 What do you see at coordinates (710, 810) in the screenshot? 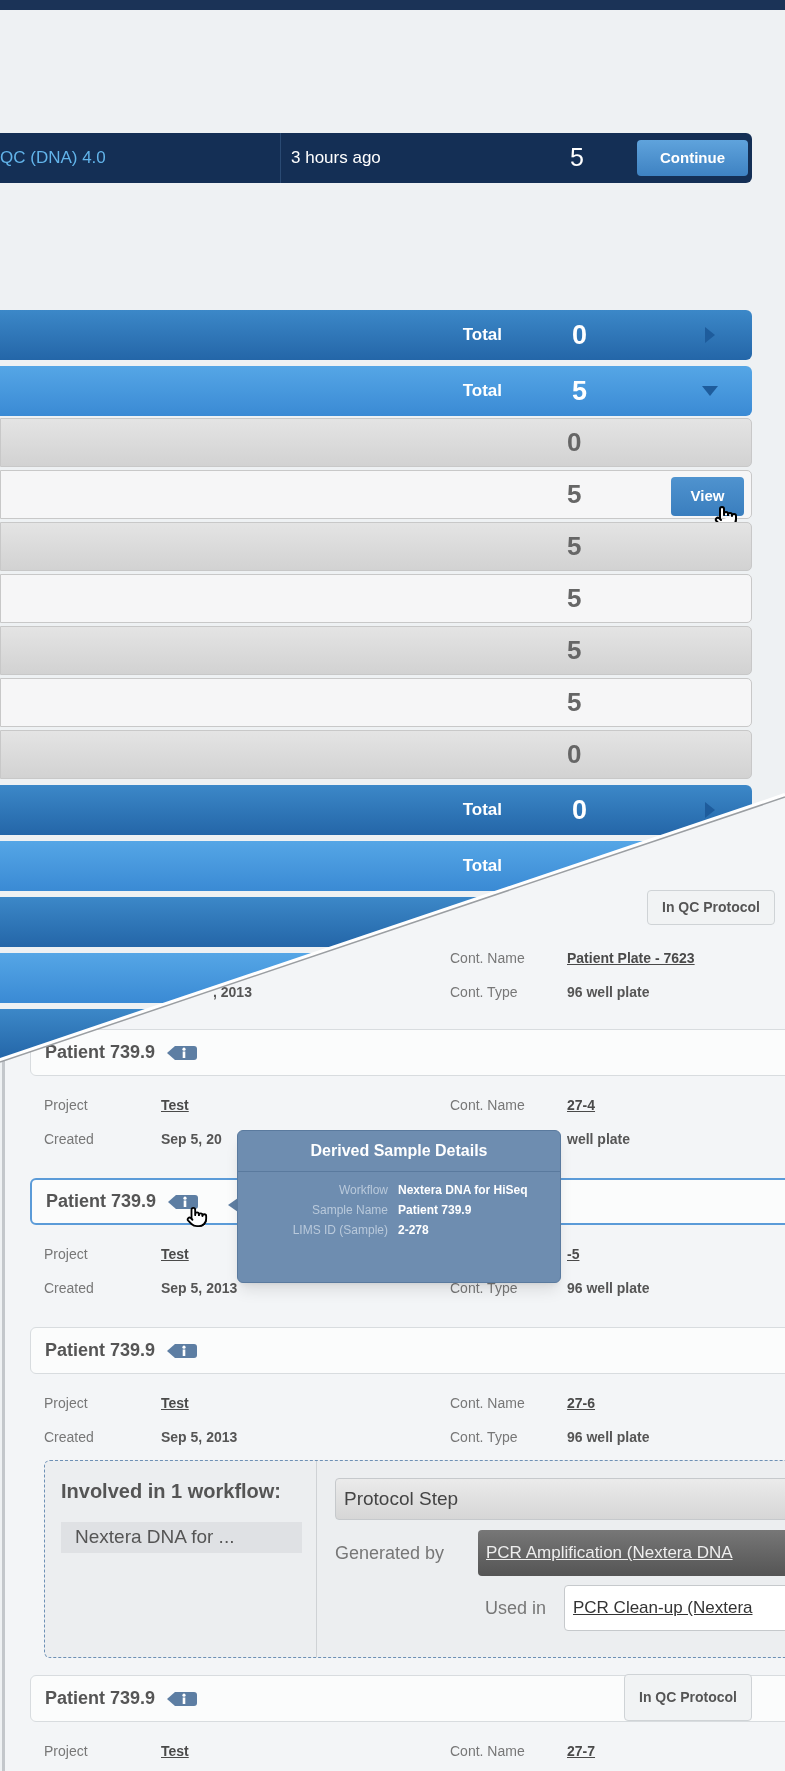
I see `caret-right-icon` at bounding box center [710, 810].